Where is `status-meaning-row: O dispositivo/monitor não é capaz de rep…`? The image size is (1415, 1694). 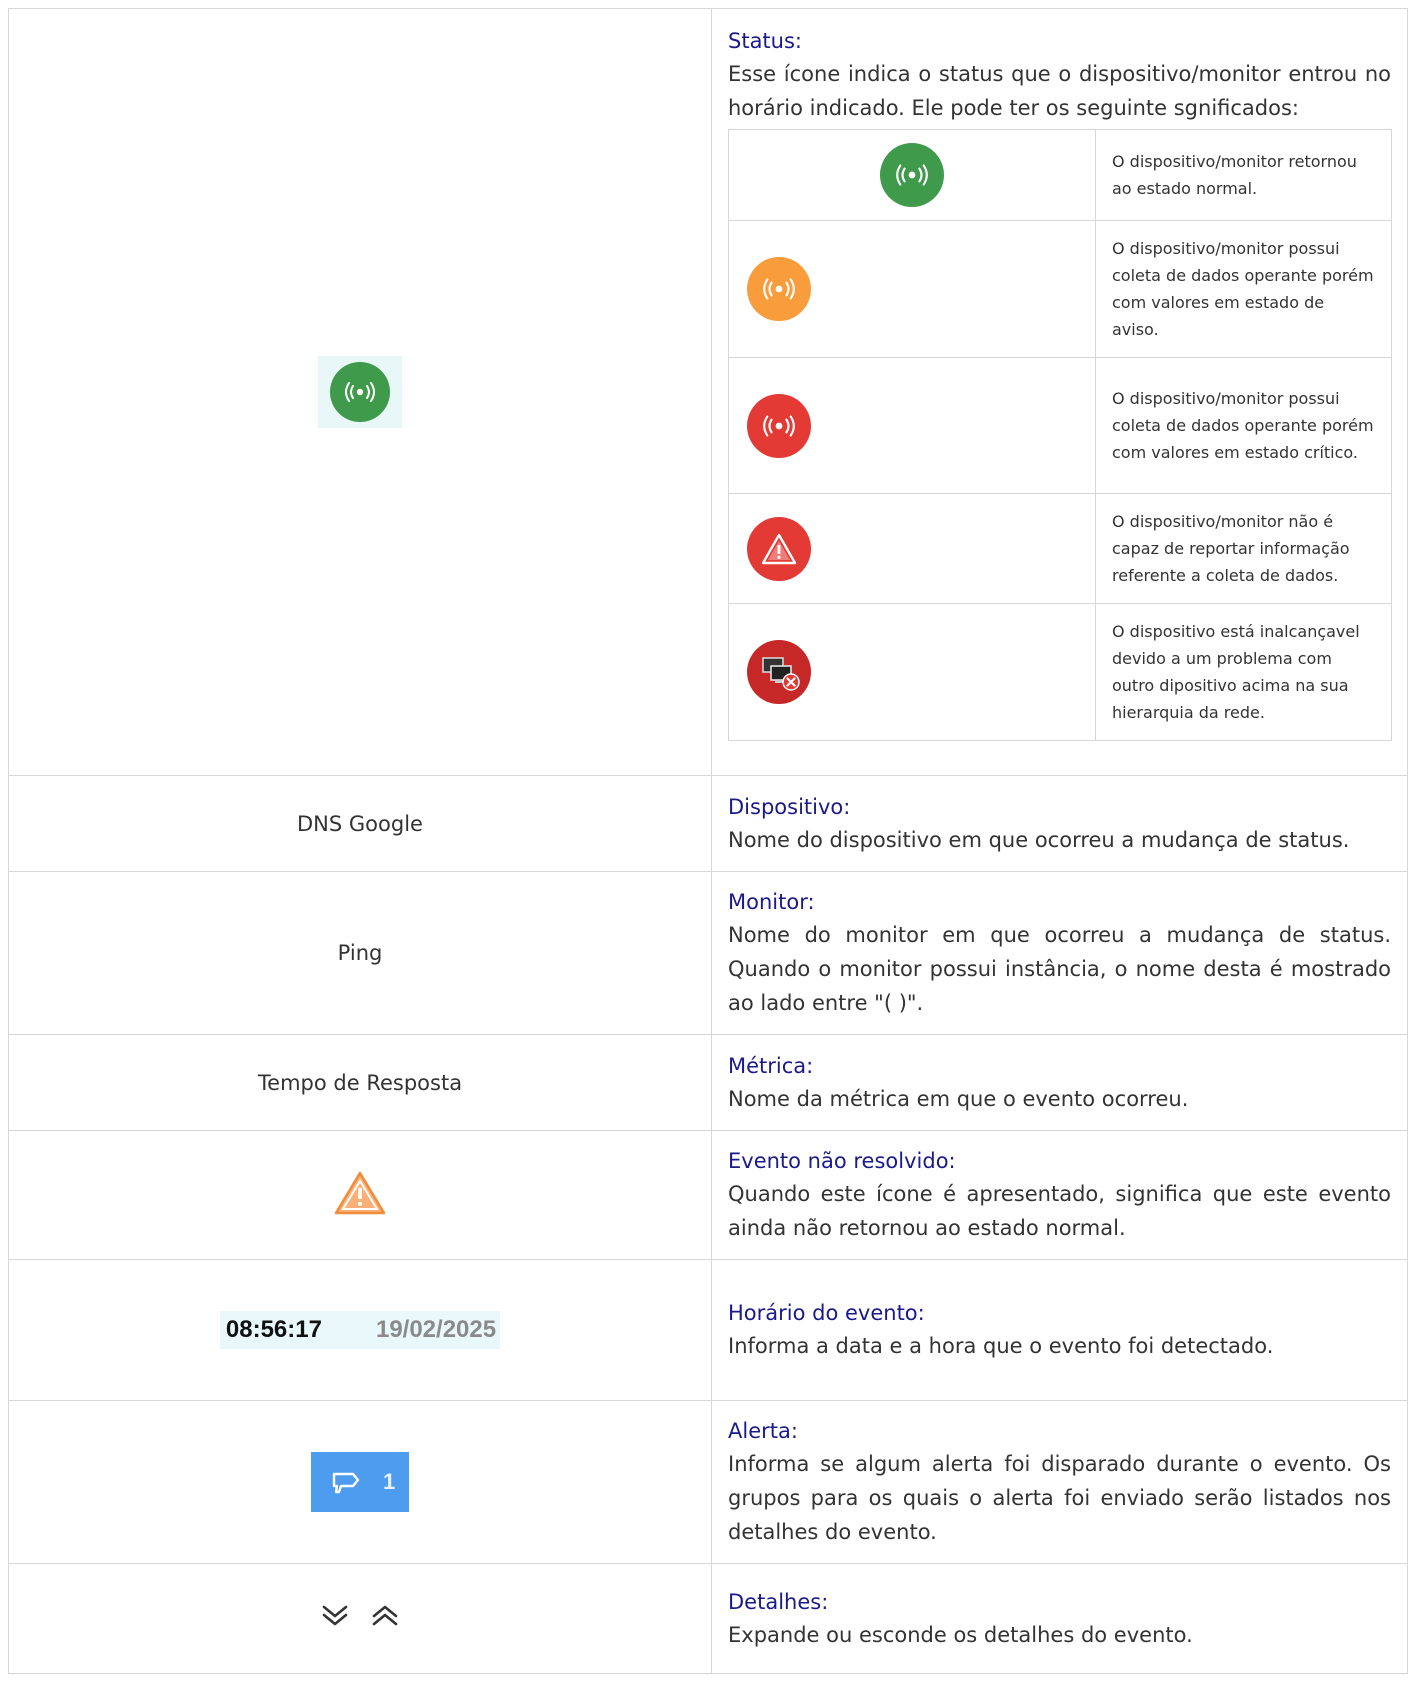
status-meaning-row: O dispositivo/monitor não é capaz de rep… is located at coordinates (1060, 548).